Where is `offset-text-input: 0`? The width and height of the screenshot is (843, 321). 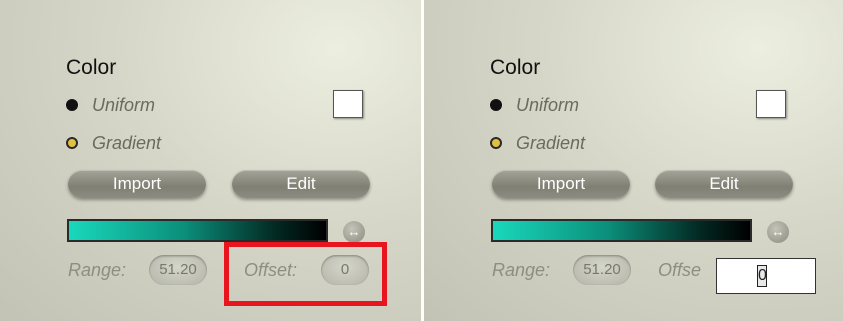
offset-text-input: 0 is located at coordinates (766, 276).